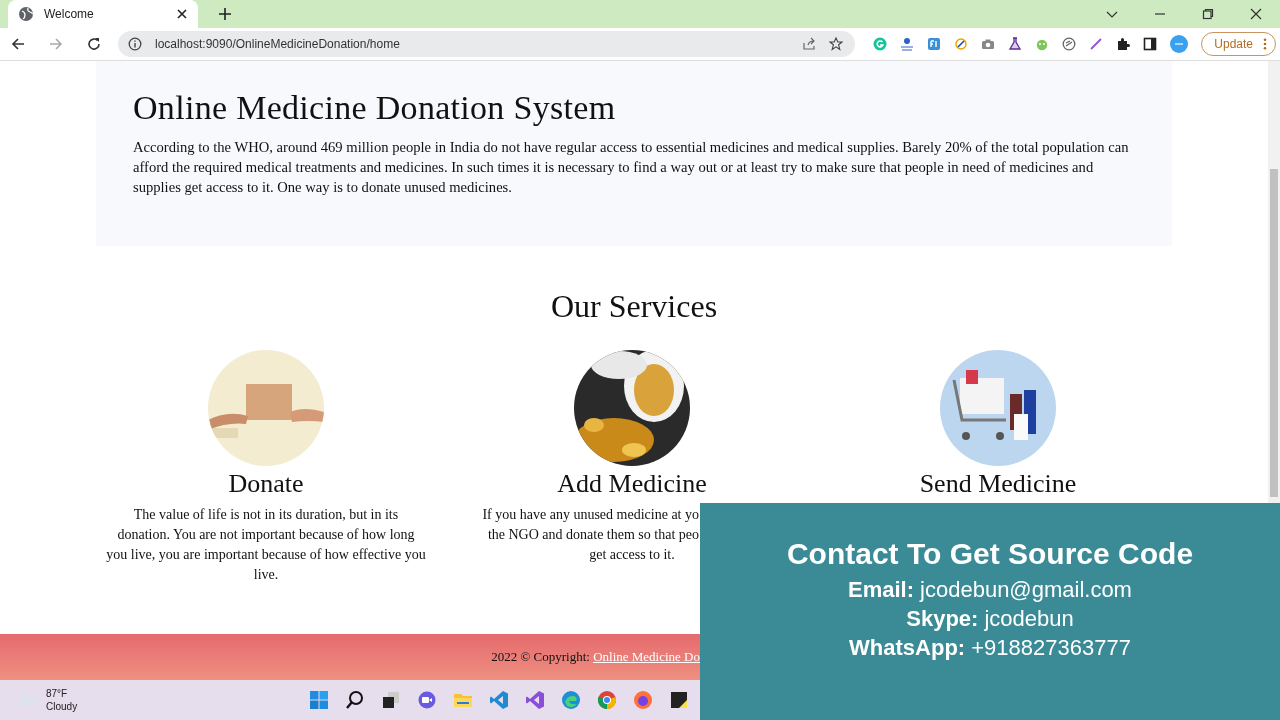 This screenshot has height=720, width=1280. I want to click on description-line: If you have any unused medicine at yo, so click(590, 514).